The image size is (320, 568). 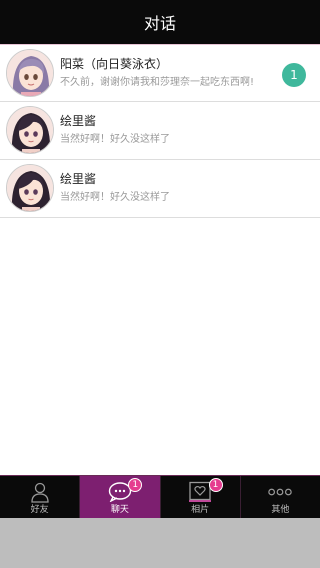 I want to click on chat-name: 阳菜（向日葵泳衣）, so click(x=114, y=64).